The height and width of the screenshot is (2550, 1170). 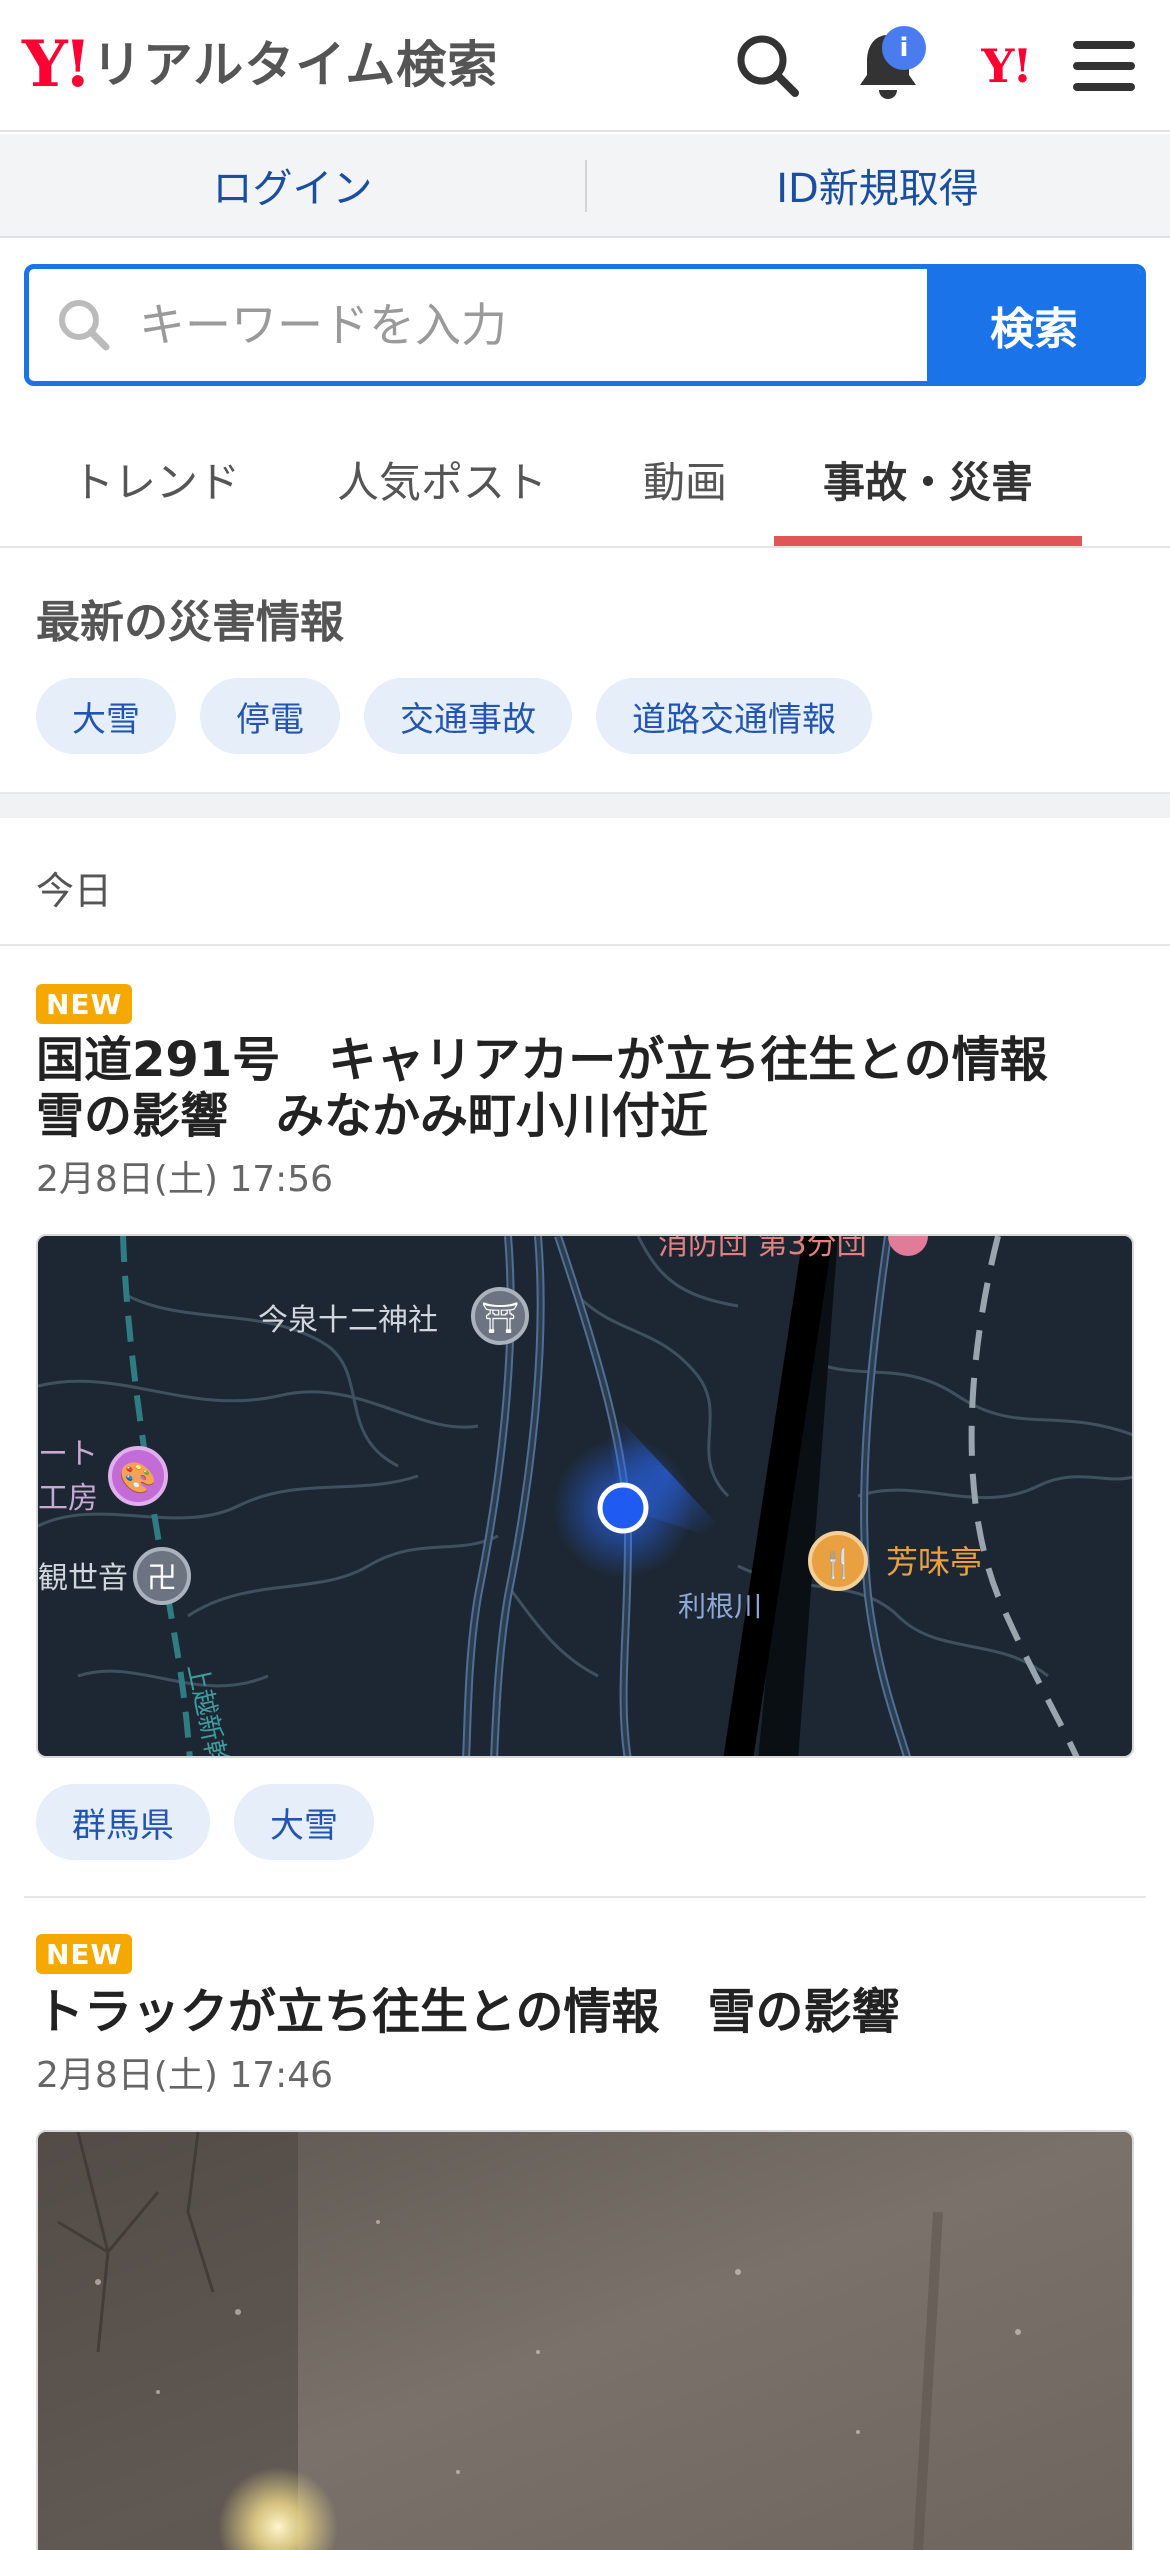 What do you see at coordinates (292, 185) in the screenshot?
I see `login-link: ログイン` at bounding box center [292, 185].